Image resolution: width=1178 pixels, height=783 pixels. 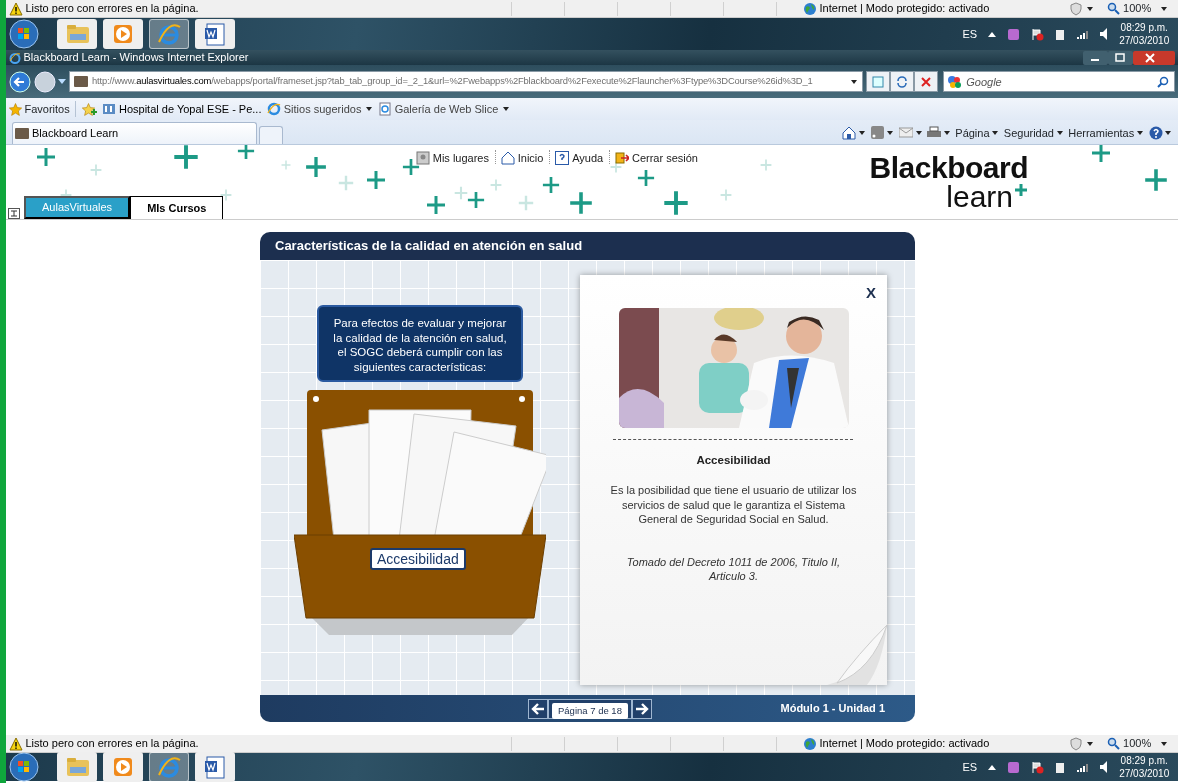 I want to click on add-favorite-icon, so click(x=89, y=109).